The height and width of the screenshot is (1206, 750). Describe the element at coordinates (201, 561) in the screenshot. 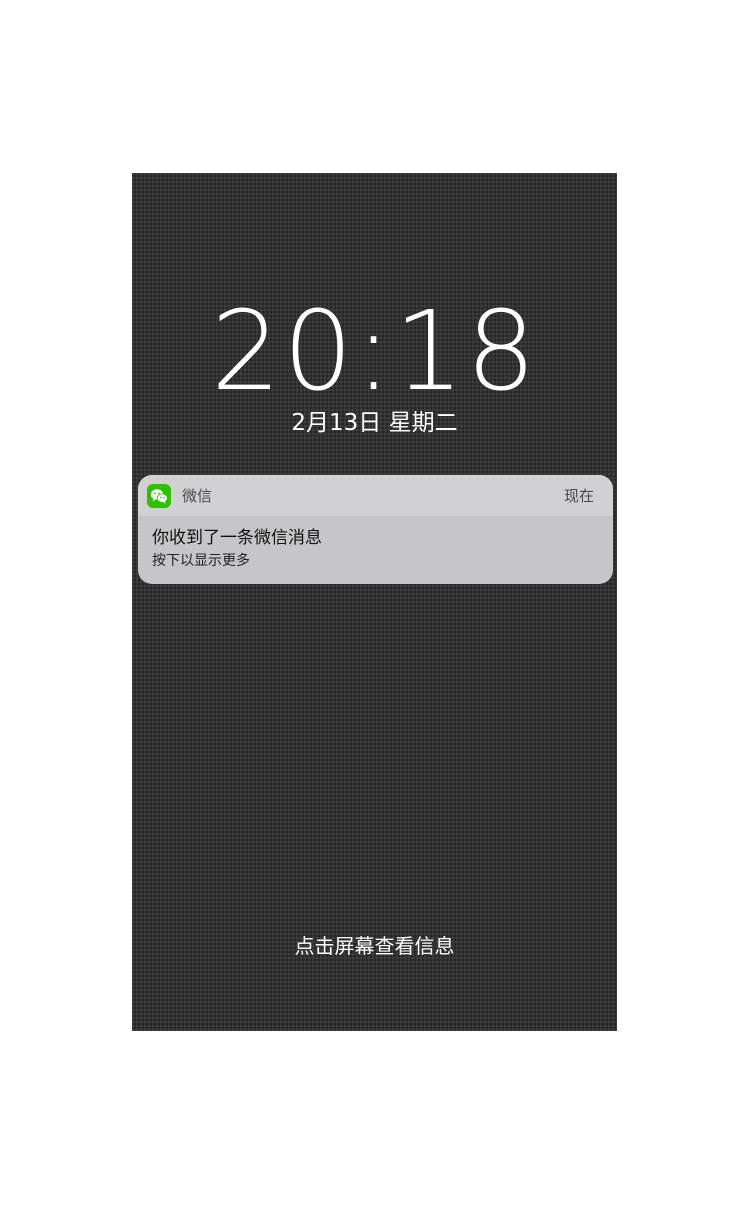

I see `notification-body: 按下以显示更多` at that location.